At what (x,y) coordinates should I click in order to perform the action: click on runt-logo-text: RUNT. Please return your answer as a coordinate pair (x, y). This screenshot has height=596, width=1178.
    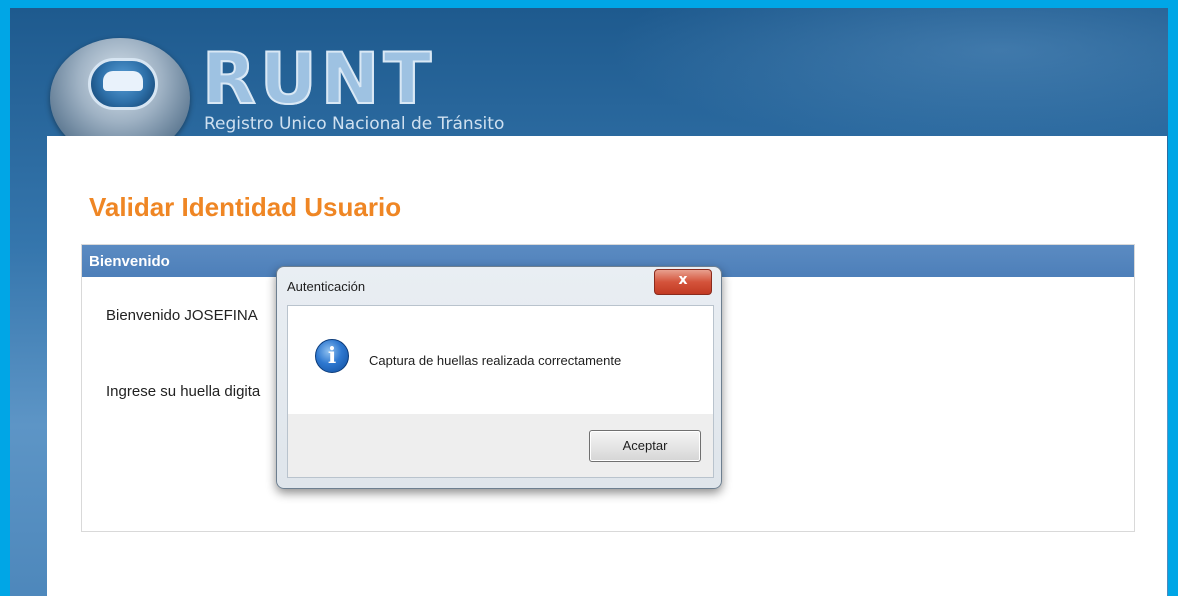
    Looking at the image, I should click on (318, 79).